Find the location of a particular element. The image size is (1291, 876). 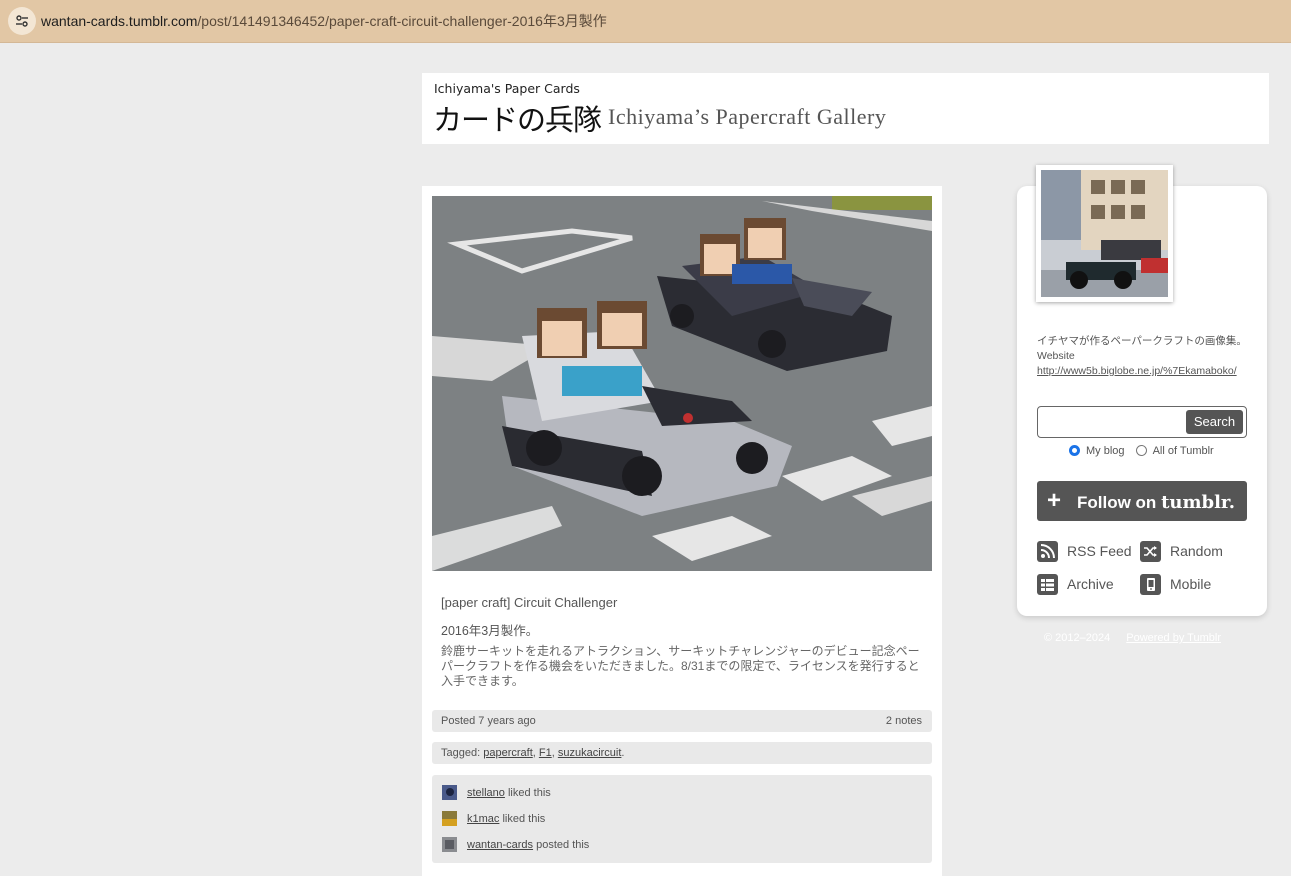

posted-link: Posted 7 years ago is located at coordinates (488, 721).